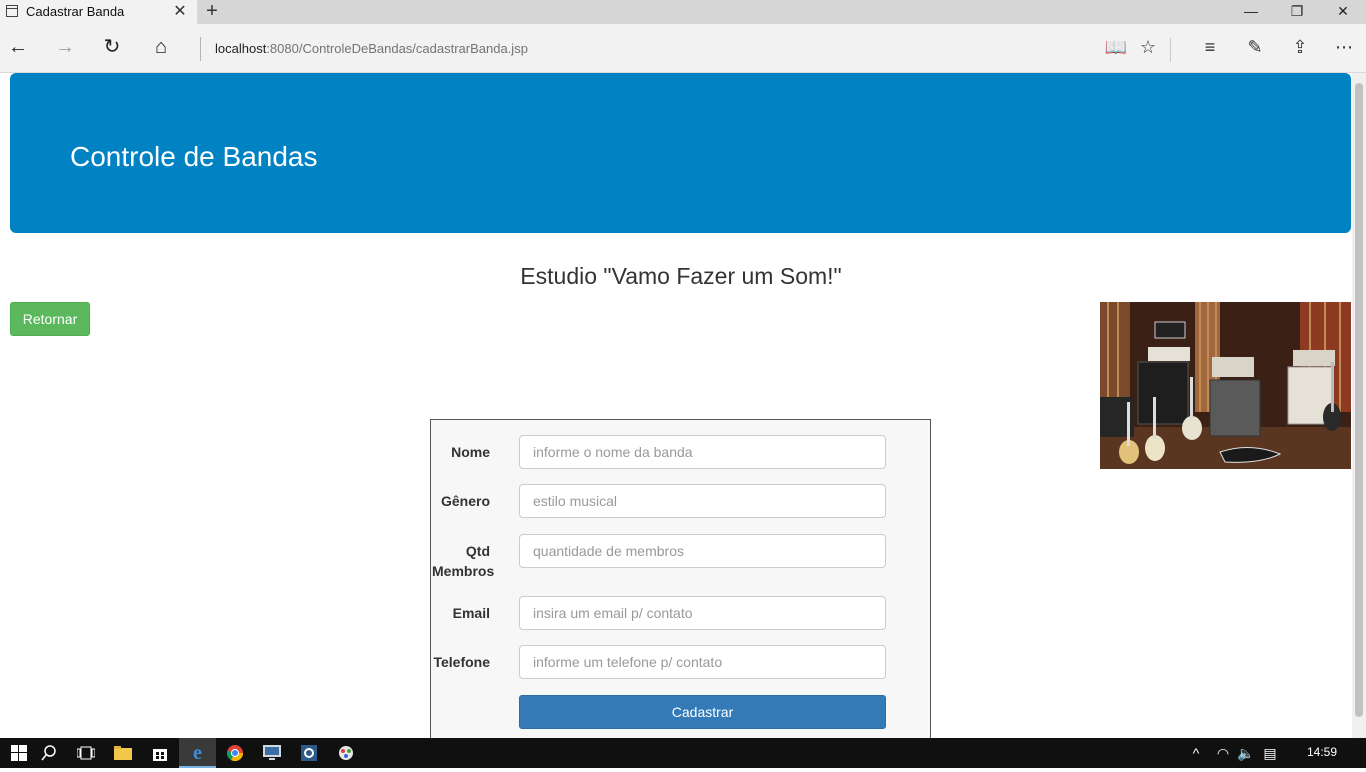  I want to click on search-icon, so click(48, 753).